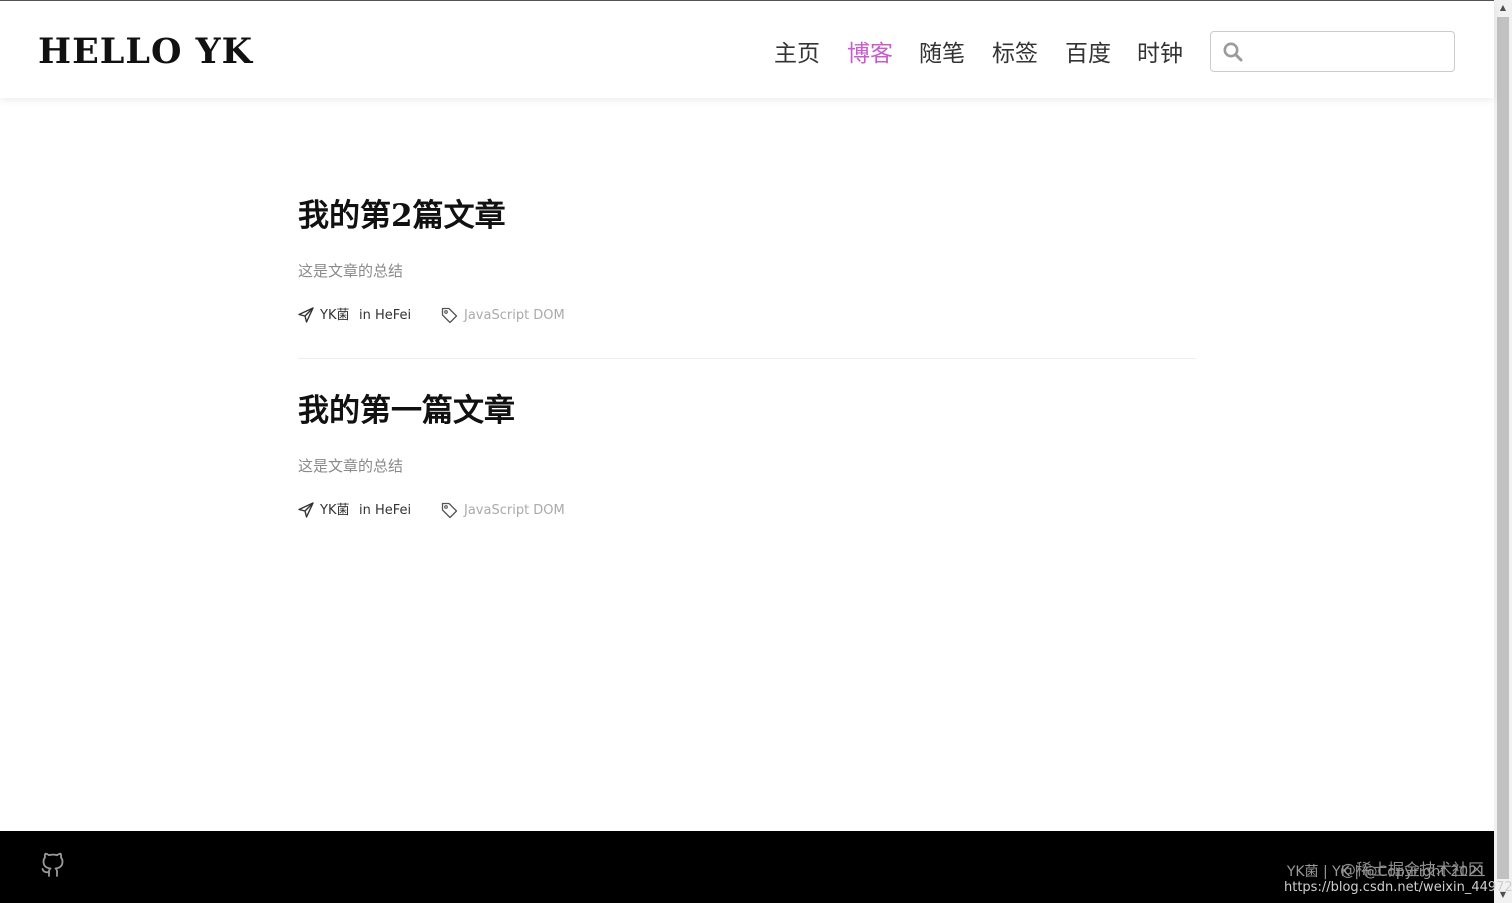  What do you see at coordinates (797, 51) in the screenshot?
I see `nav-item-home: 主页` at bounding box center [797, 51].